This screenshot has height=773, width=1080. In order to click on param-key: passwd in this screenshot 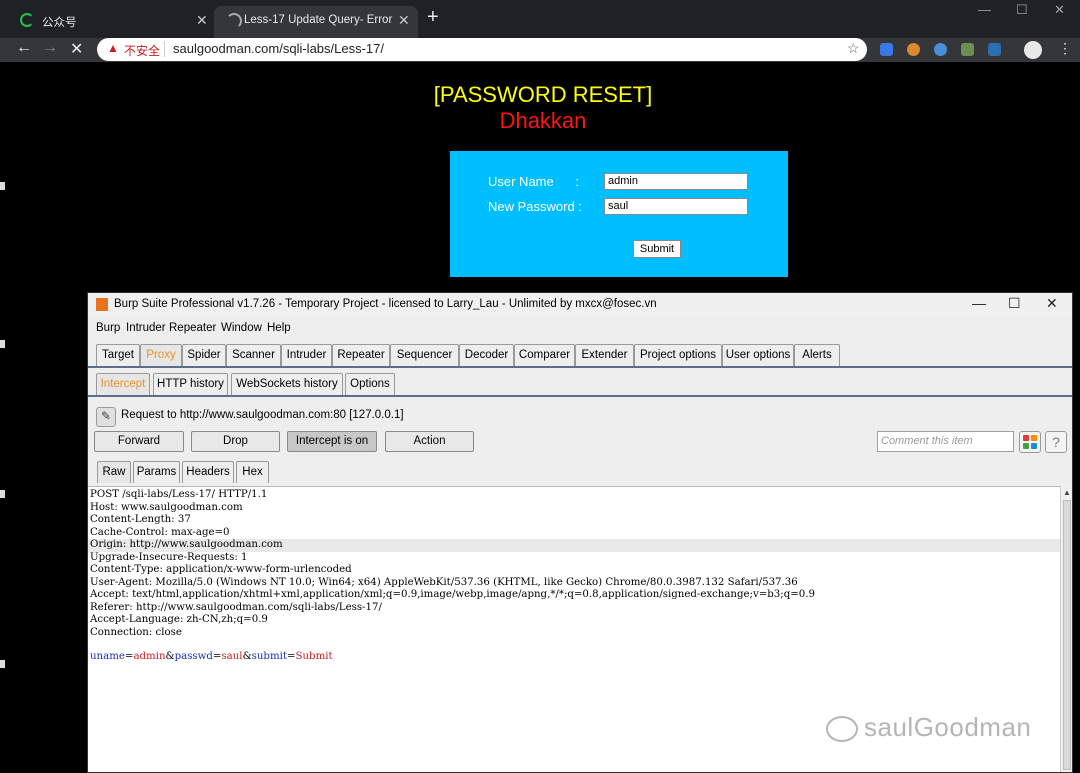, I will do `click(193, 656)`.